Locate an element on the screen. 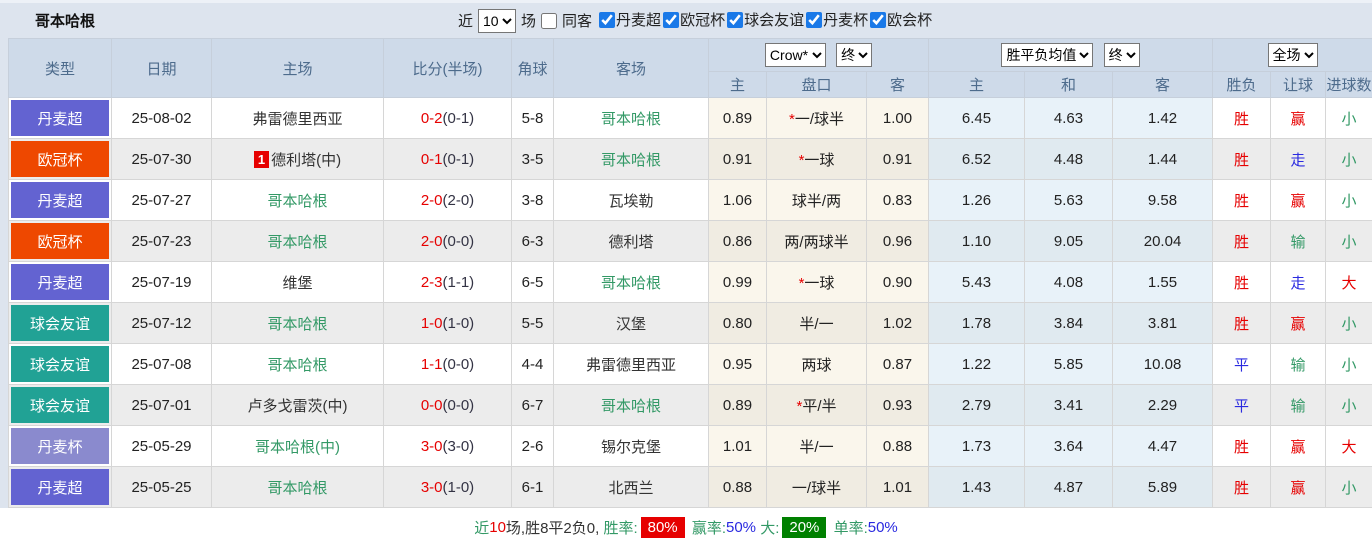 Image resolution: width=1372 pixels, height=546 pixels. result-cell: 胜 is located at coordinates (1242, 200).